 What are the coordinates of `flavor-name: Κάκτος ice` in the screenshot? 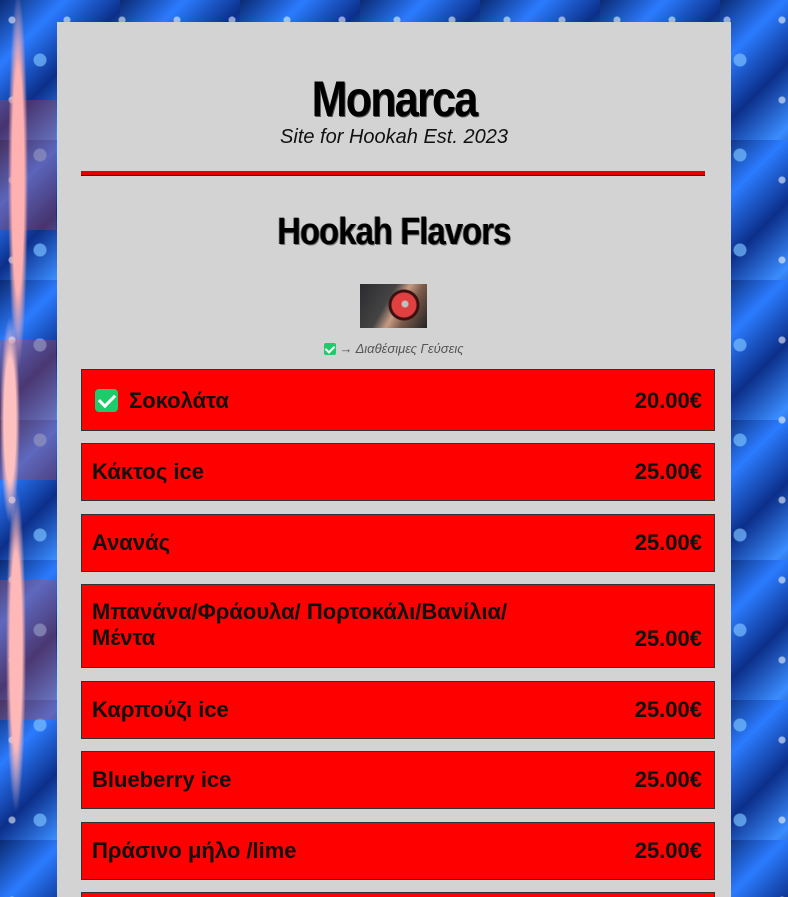 It's located at (148, 471).